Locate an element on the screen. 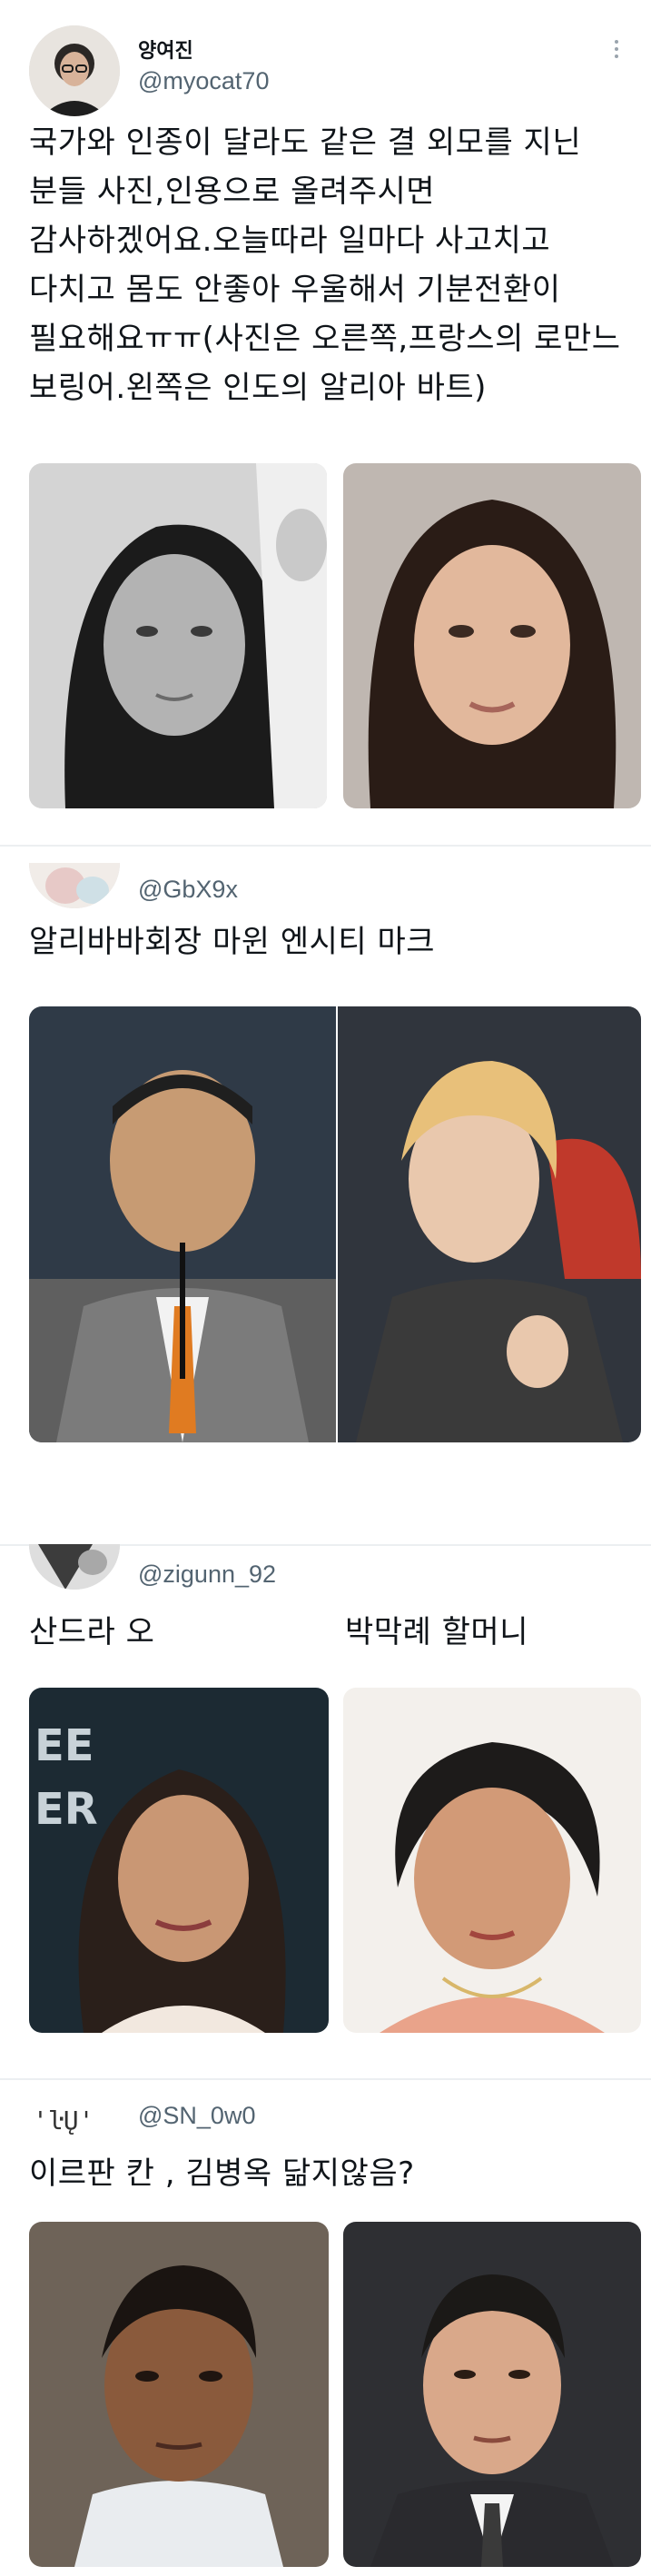 This screenshot has width=651, height=2576. divider is located at coordinates (325, 846).